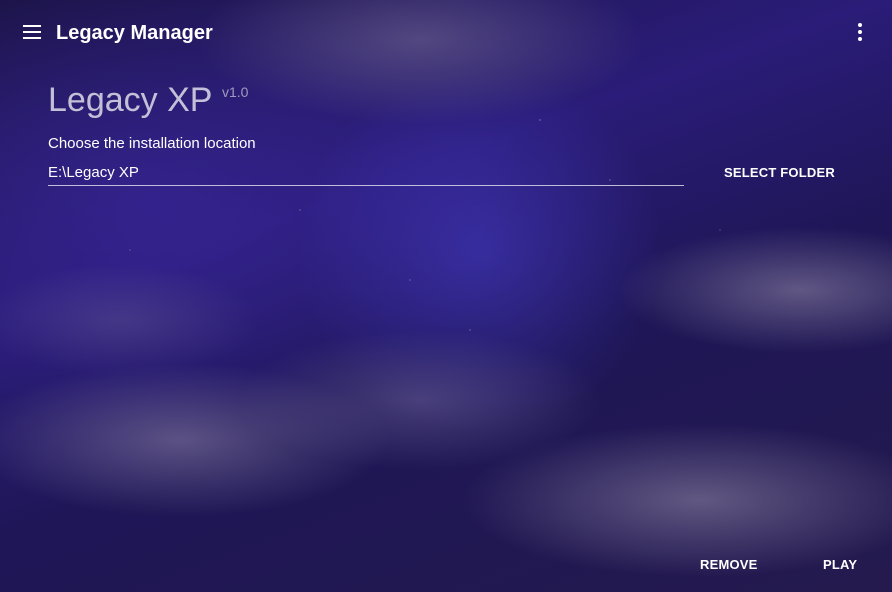  What do you see at coordinates (779, 173) in the screenshot?
I see `select-folder-button: SELECT FOLDER` at bounding box center [779, 173].